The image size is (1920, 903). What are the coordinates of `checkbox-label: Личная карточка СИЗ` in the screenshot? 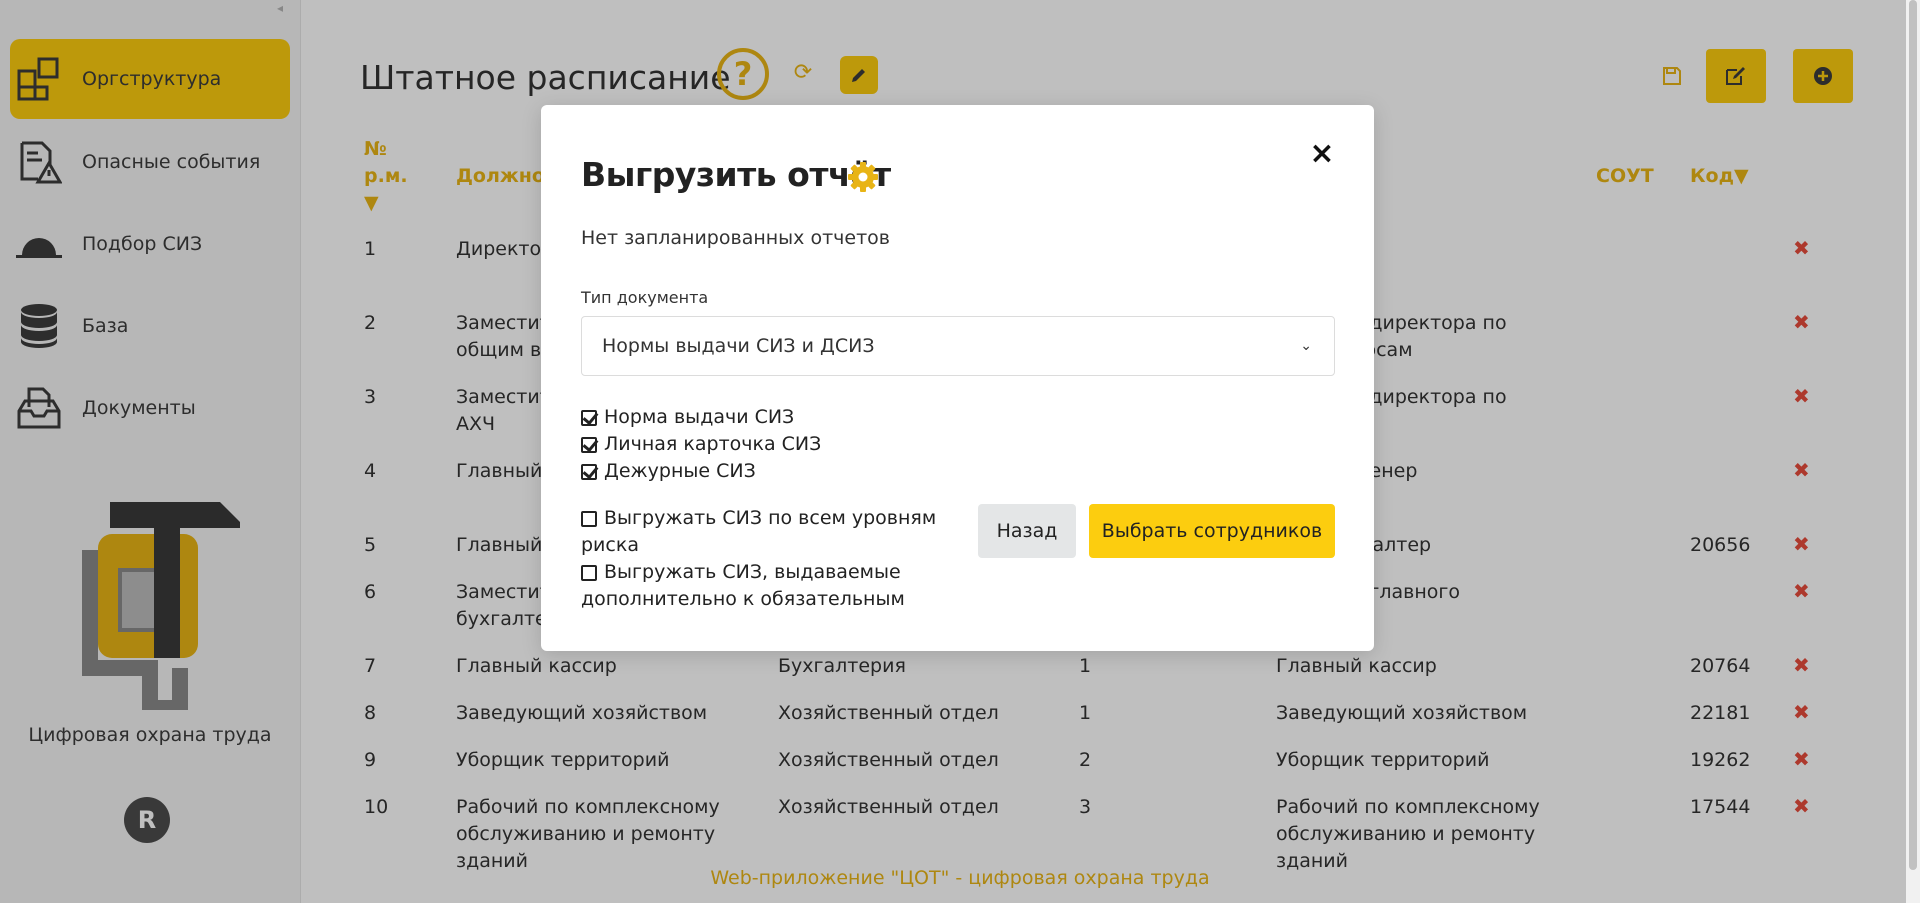 It's located at (713, 444).